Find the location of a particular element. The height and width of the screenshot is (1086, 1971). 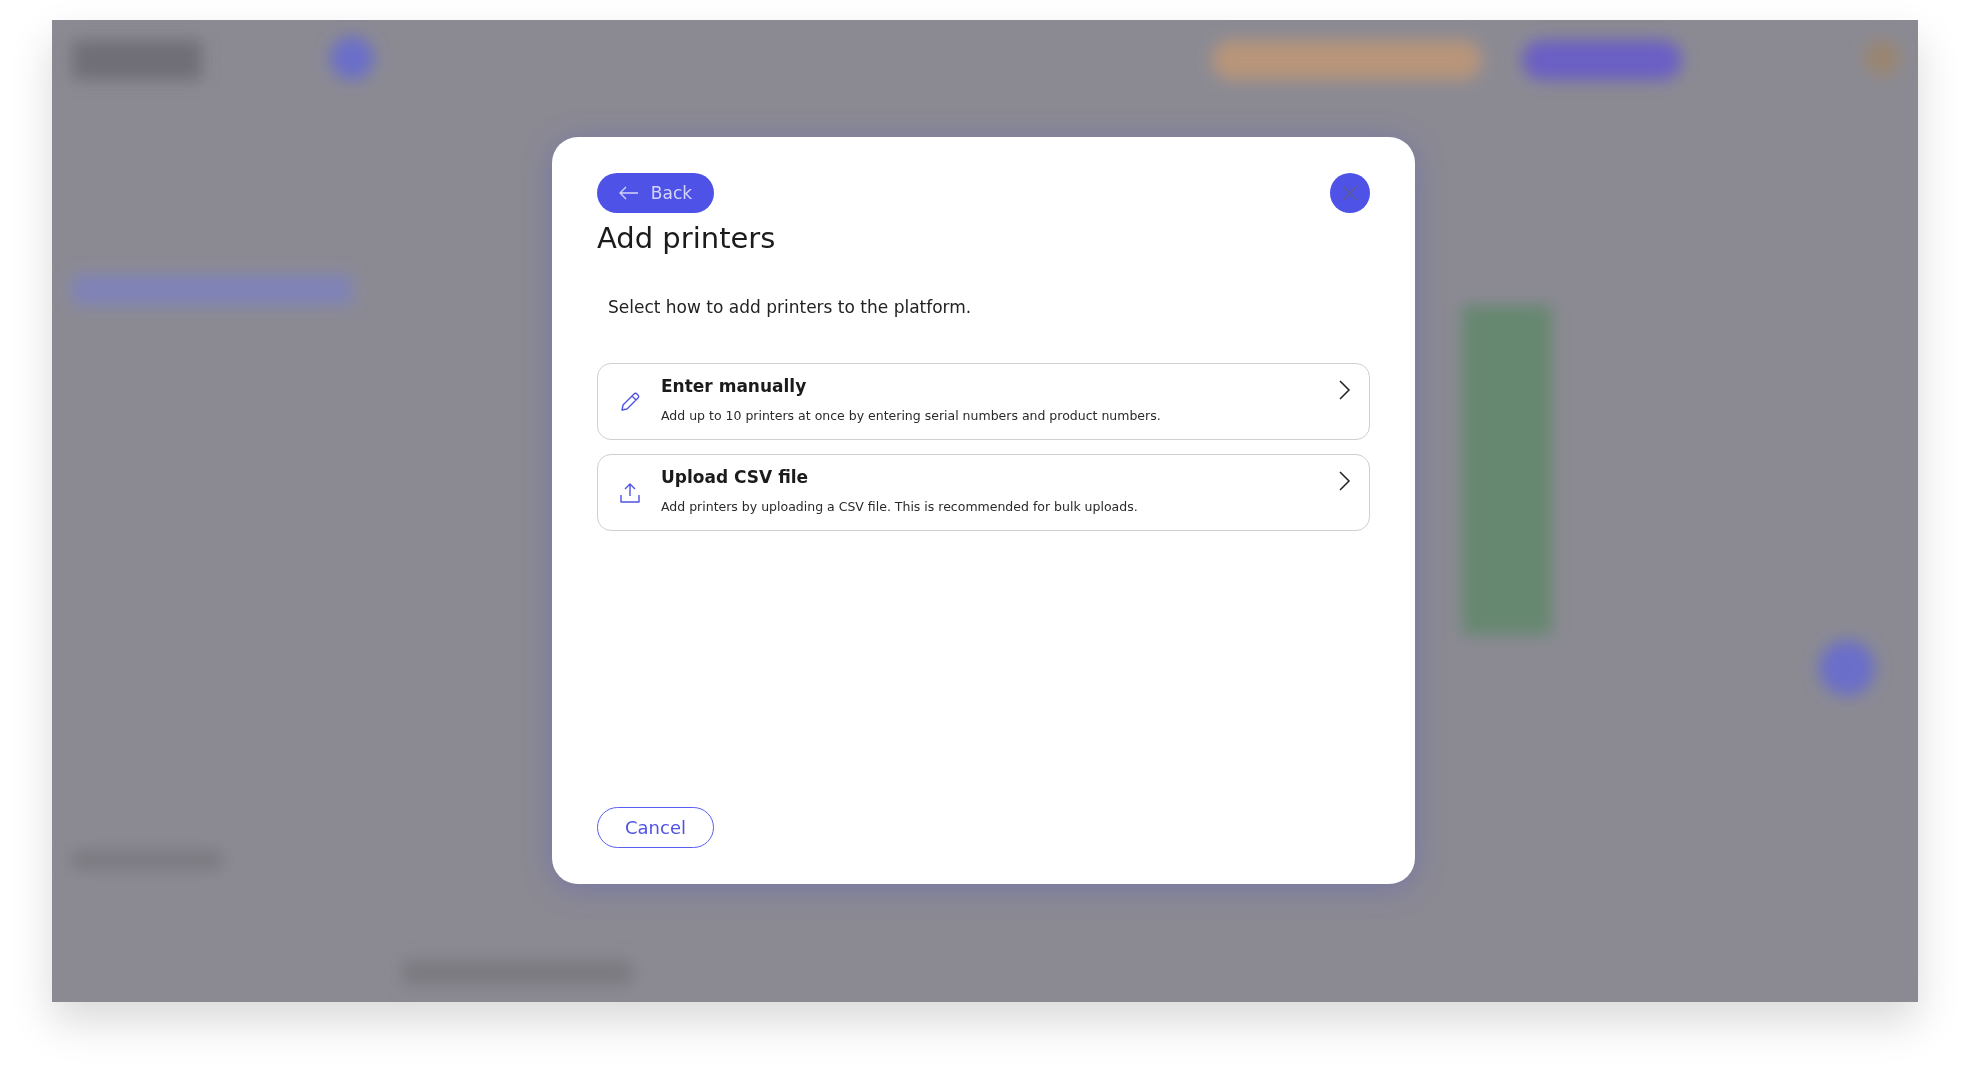

option-title: Upload CSV file is located at coordinates (735, 477).